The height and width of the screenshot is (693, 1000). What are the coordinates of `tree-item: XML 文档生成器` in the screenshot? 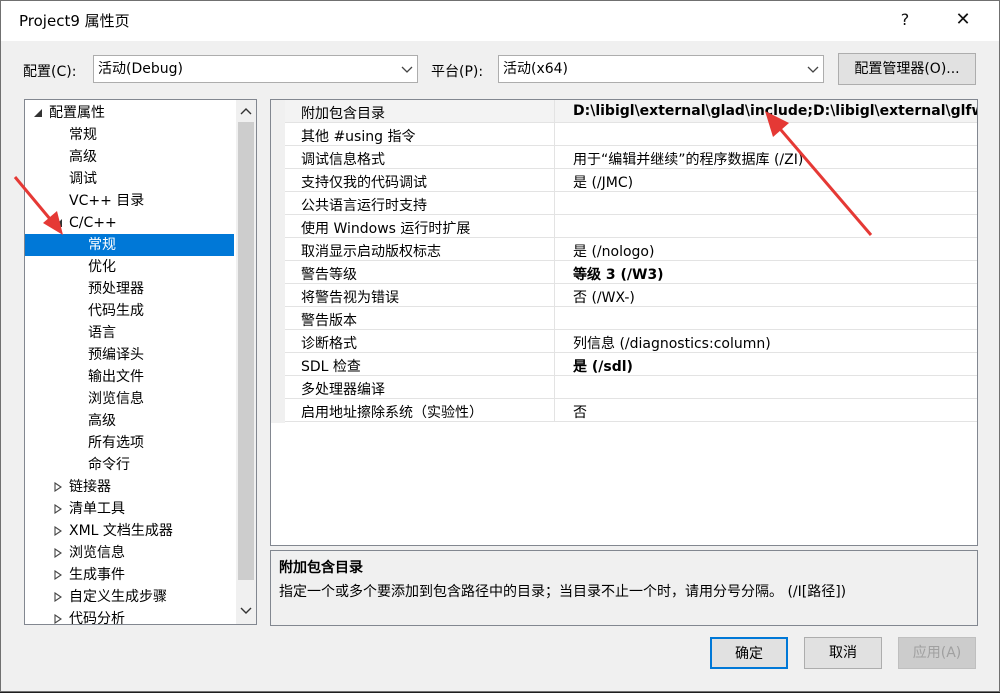 It's located at (129, 531).